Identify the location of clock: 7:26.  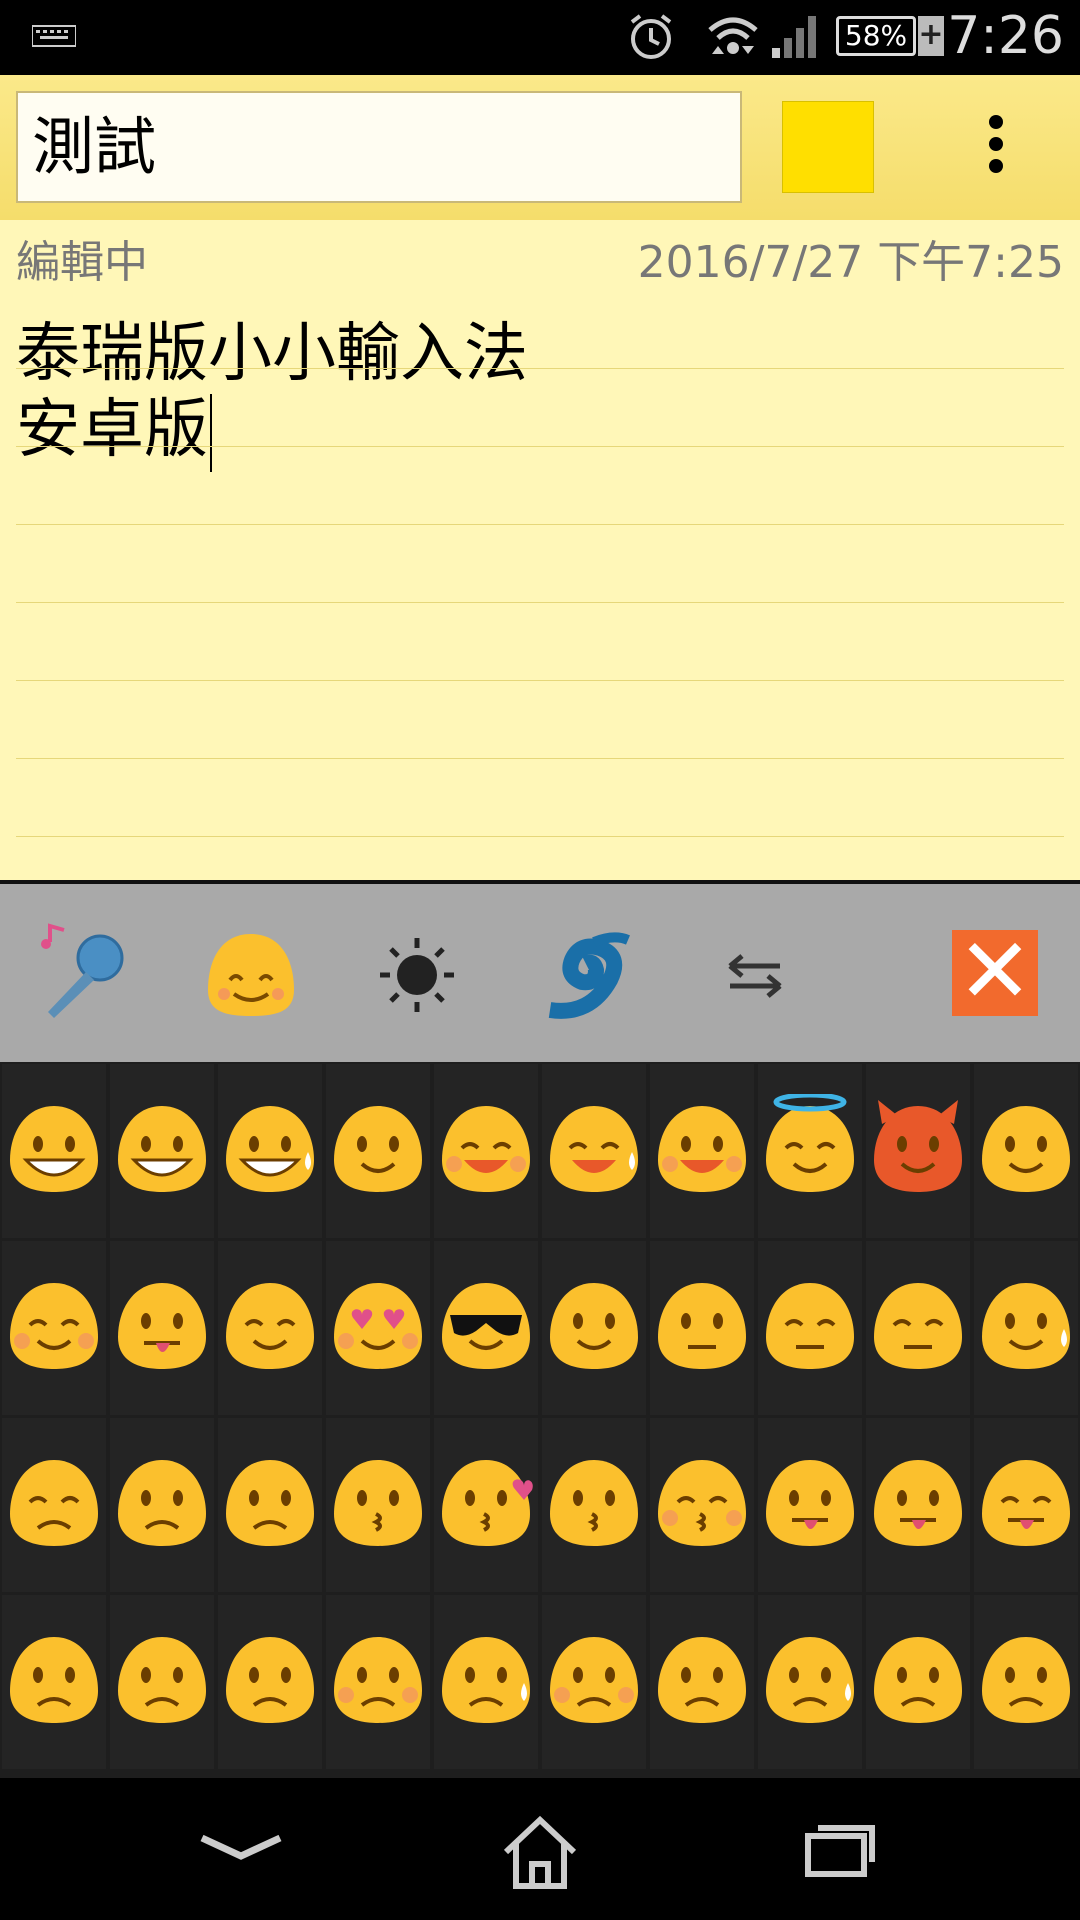
(1005, 36).